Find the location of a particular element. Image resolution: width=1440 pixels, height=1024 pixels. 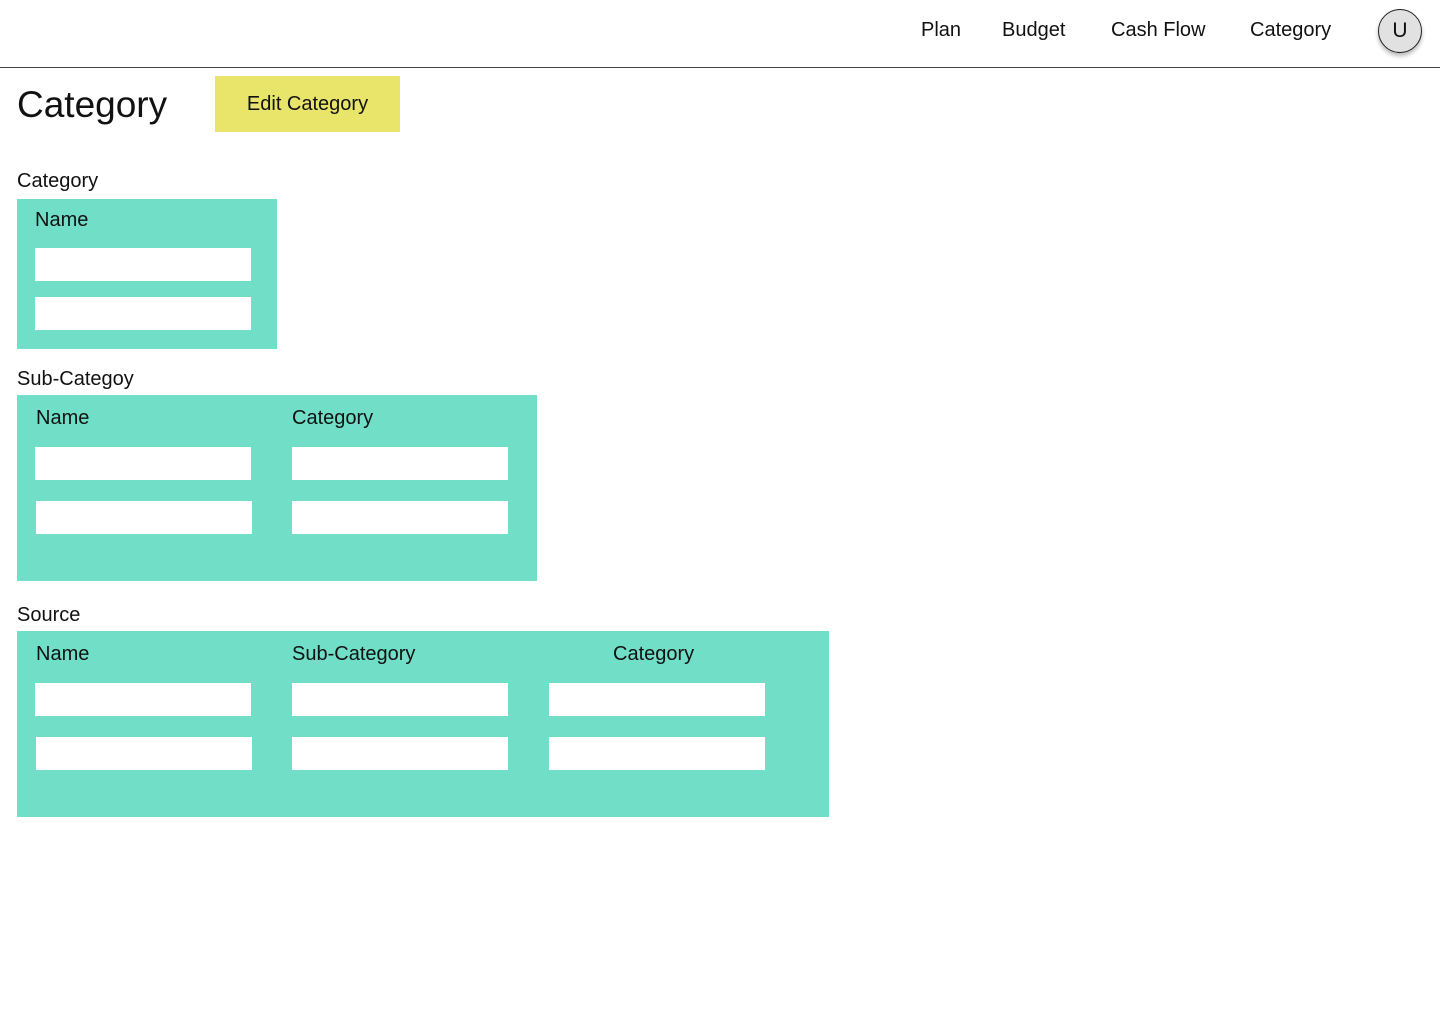

nav-item-budget: Budget is located at coordinates (1033, 30).